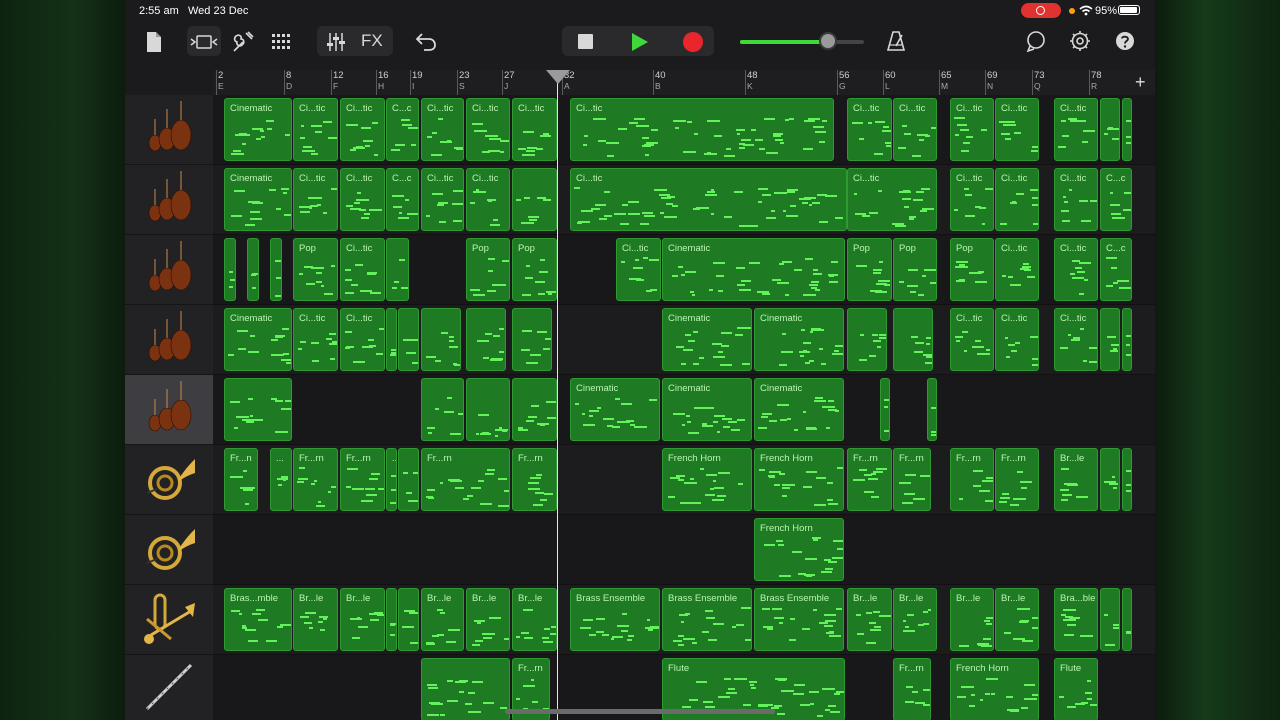 Image resolution: width=1280 pixels, height=720 pixels. What do you see at coordinates (693, 42) in the screenshot?
I see `record-button` at bounding box center [693, 42].